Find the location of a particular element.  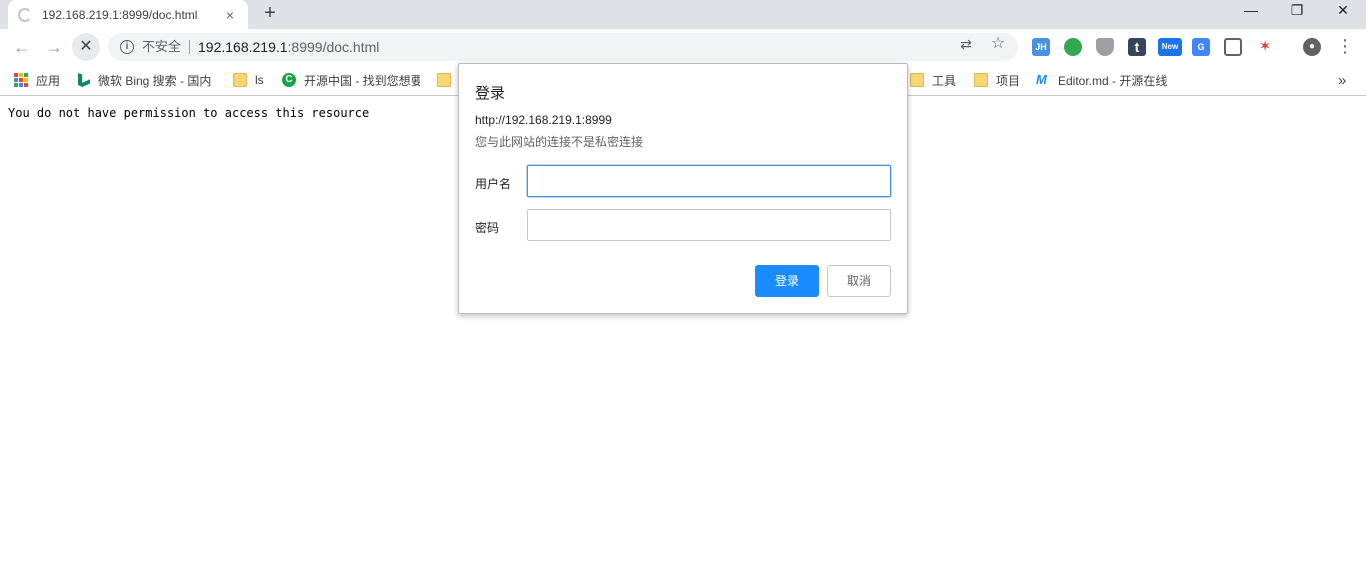

back-button: ← is located at coordinates (22, 47).